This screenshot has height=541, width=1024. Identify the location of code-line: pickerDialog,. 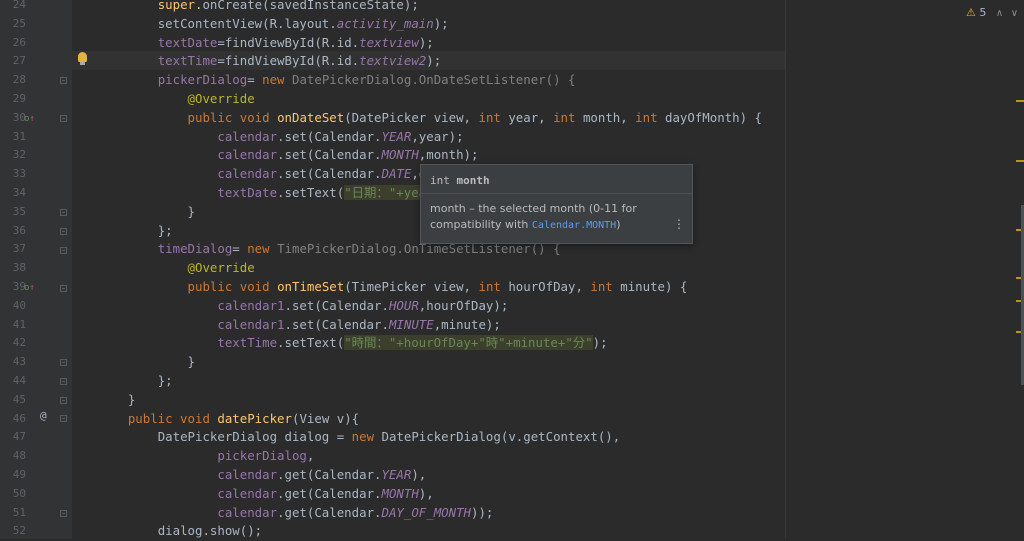
(206, 456).